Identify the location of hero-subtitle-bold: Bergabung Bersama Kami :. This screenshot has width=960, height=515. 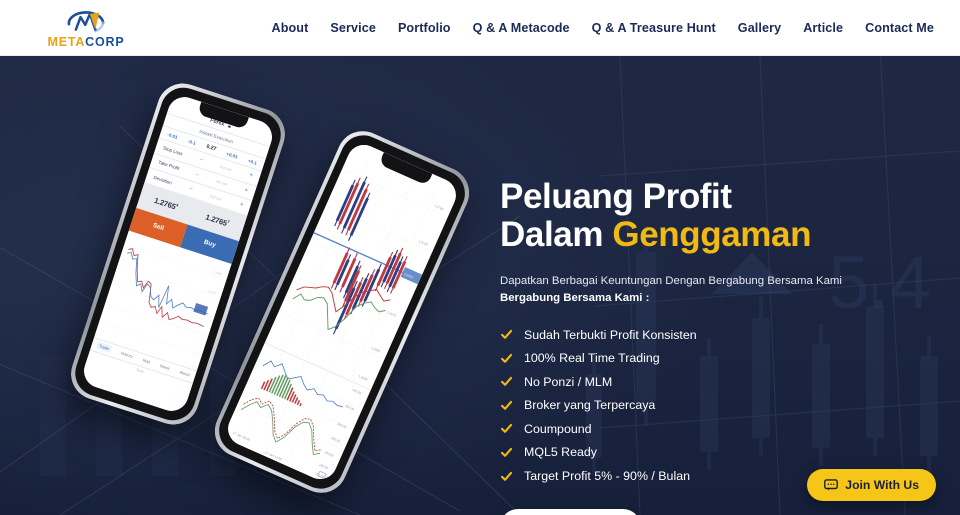
(575, 297).